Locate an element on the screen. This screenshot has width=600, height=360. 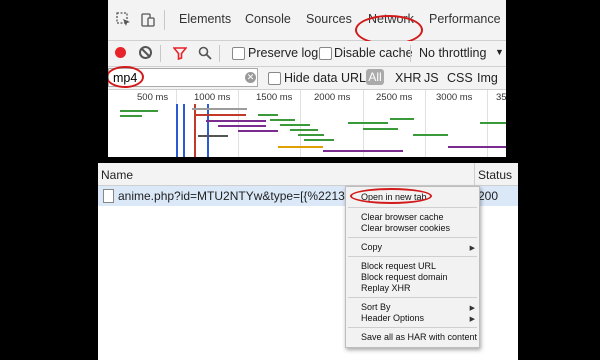
type-filter-all: All is located at coordinates (375, 77).